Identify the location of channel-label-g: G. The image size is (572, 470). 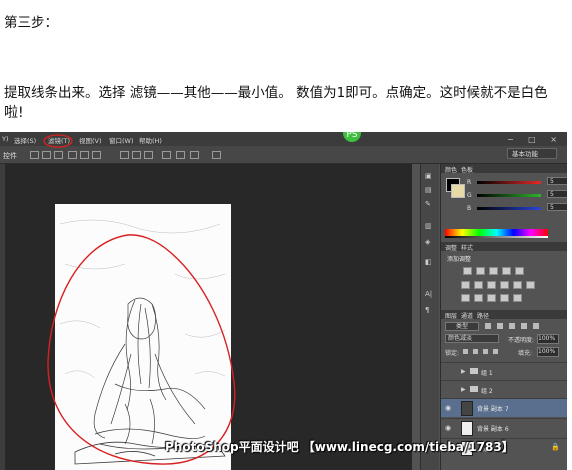
(469, 195).